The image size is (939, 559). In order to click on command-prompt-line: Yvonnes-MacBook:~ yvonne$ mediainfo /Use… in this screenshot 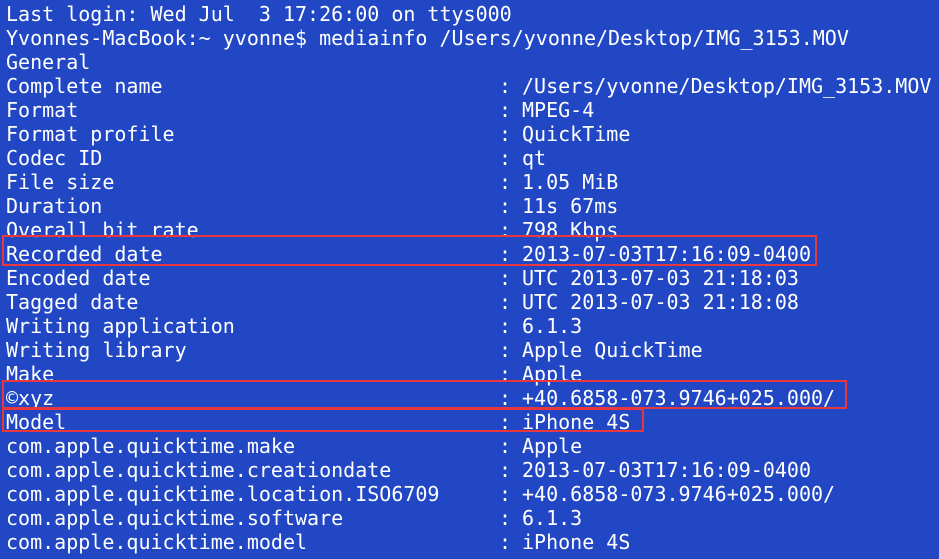, I will do `click(427, 38)`.